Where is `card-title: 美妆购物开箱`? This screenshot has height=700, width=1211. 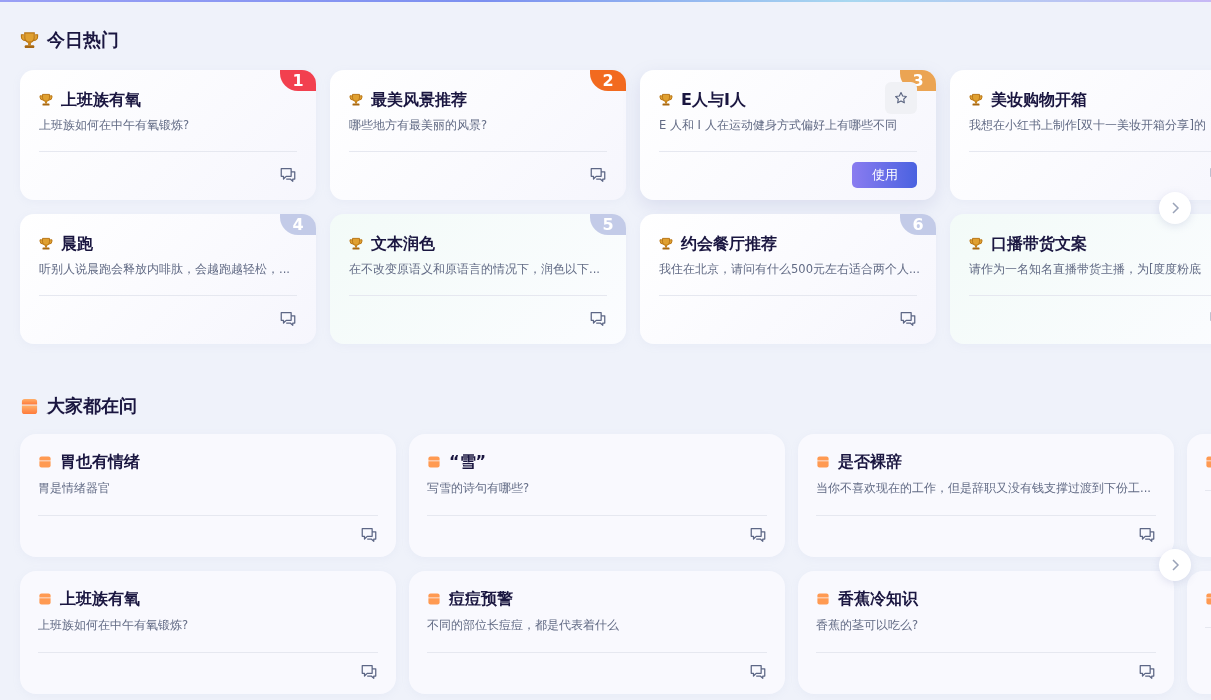 card-title: 美妆购物开箱 is located at coordinates (1039, 100).